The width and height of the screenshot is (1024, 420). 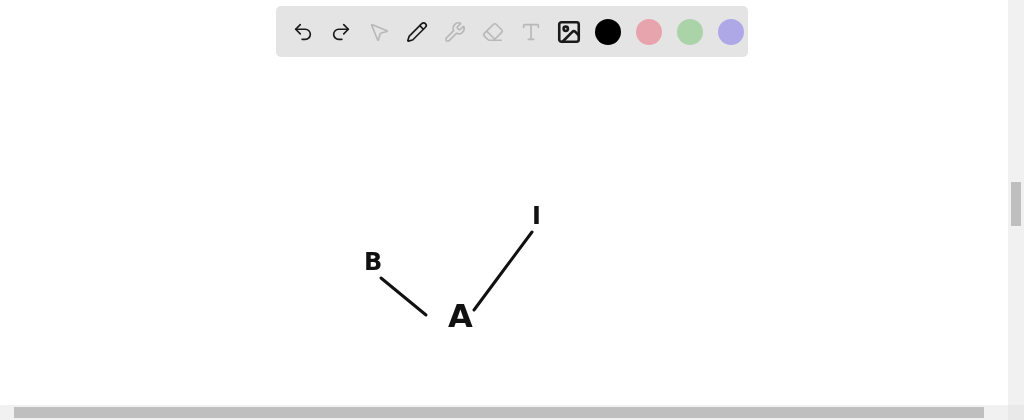 I want to click on handwritten-letter: A, so click(x=460, y=316).